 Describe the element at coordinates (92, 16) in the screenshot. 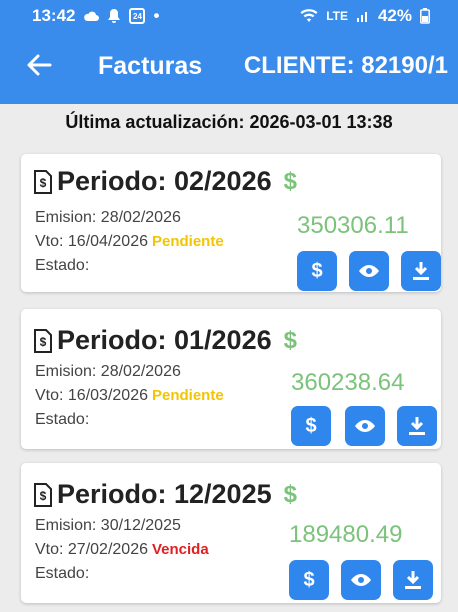

I see `cloud-icon` at that location.